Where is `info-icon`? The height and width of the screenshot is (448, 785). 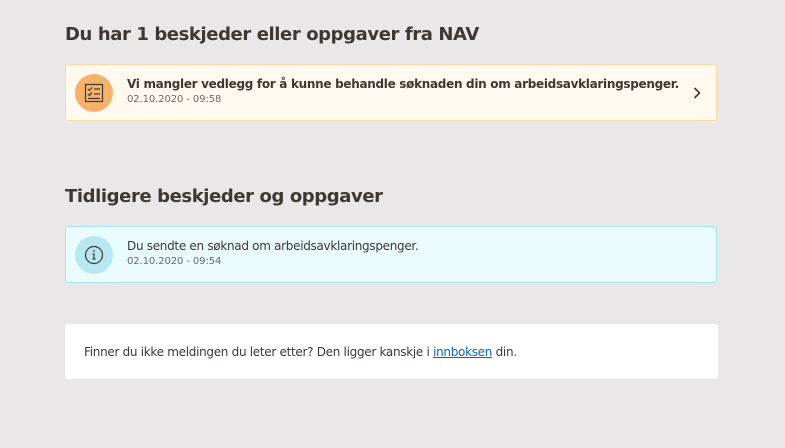 info-icon is located at coordinates (94, 255).